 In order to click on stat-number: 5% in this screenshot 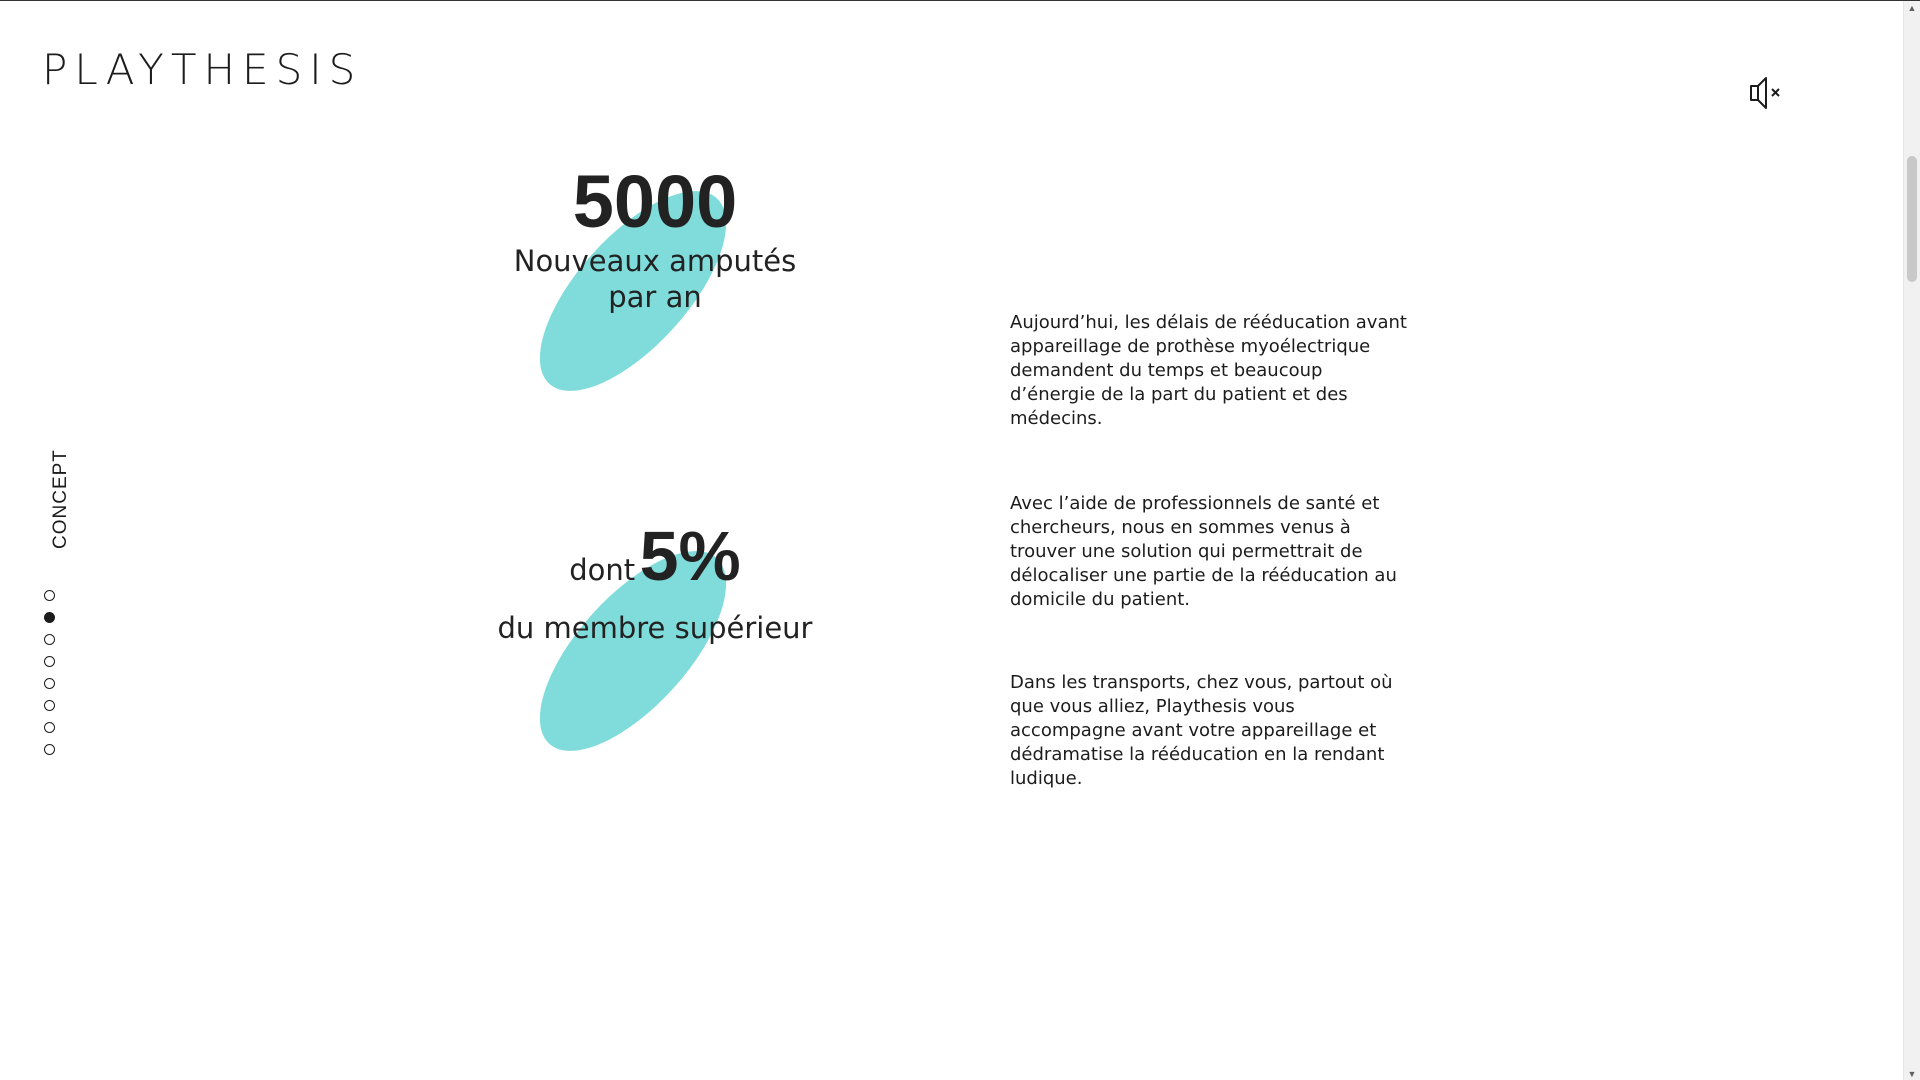, I will do `click(690, 556)`.